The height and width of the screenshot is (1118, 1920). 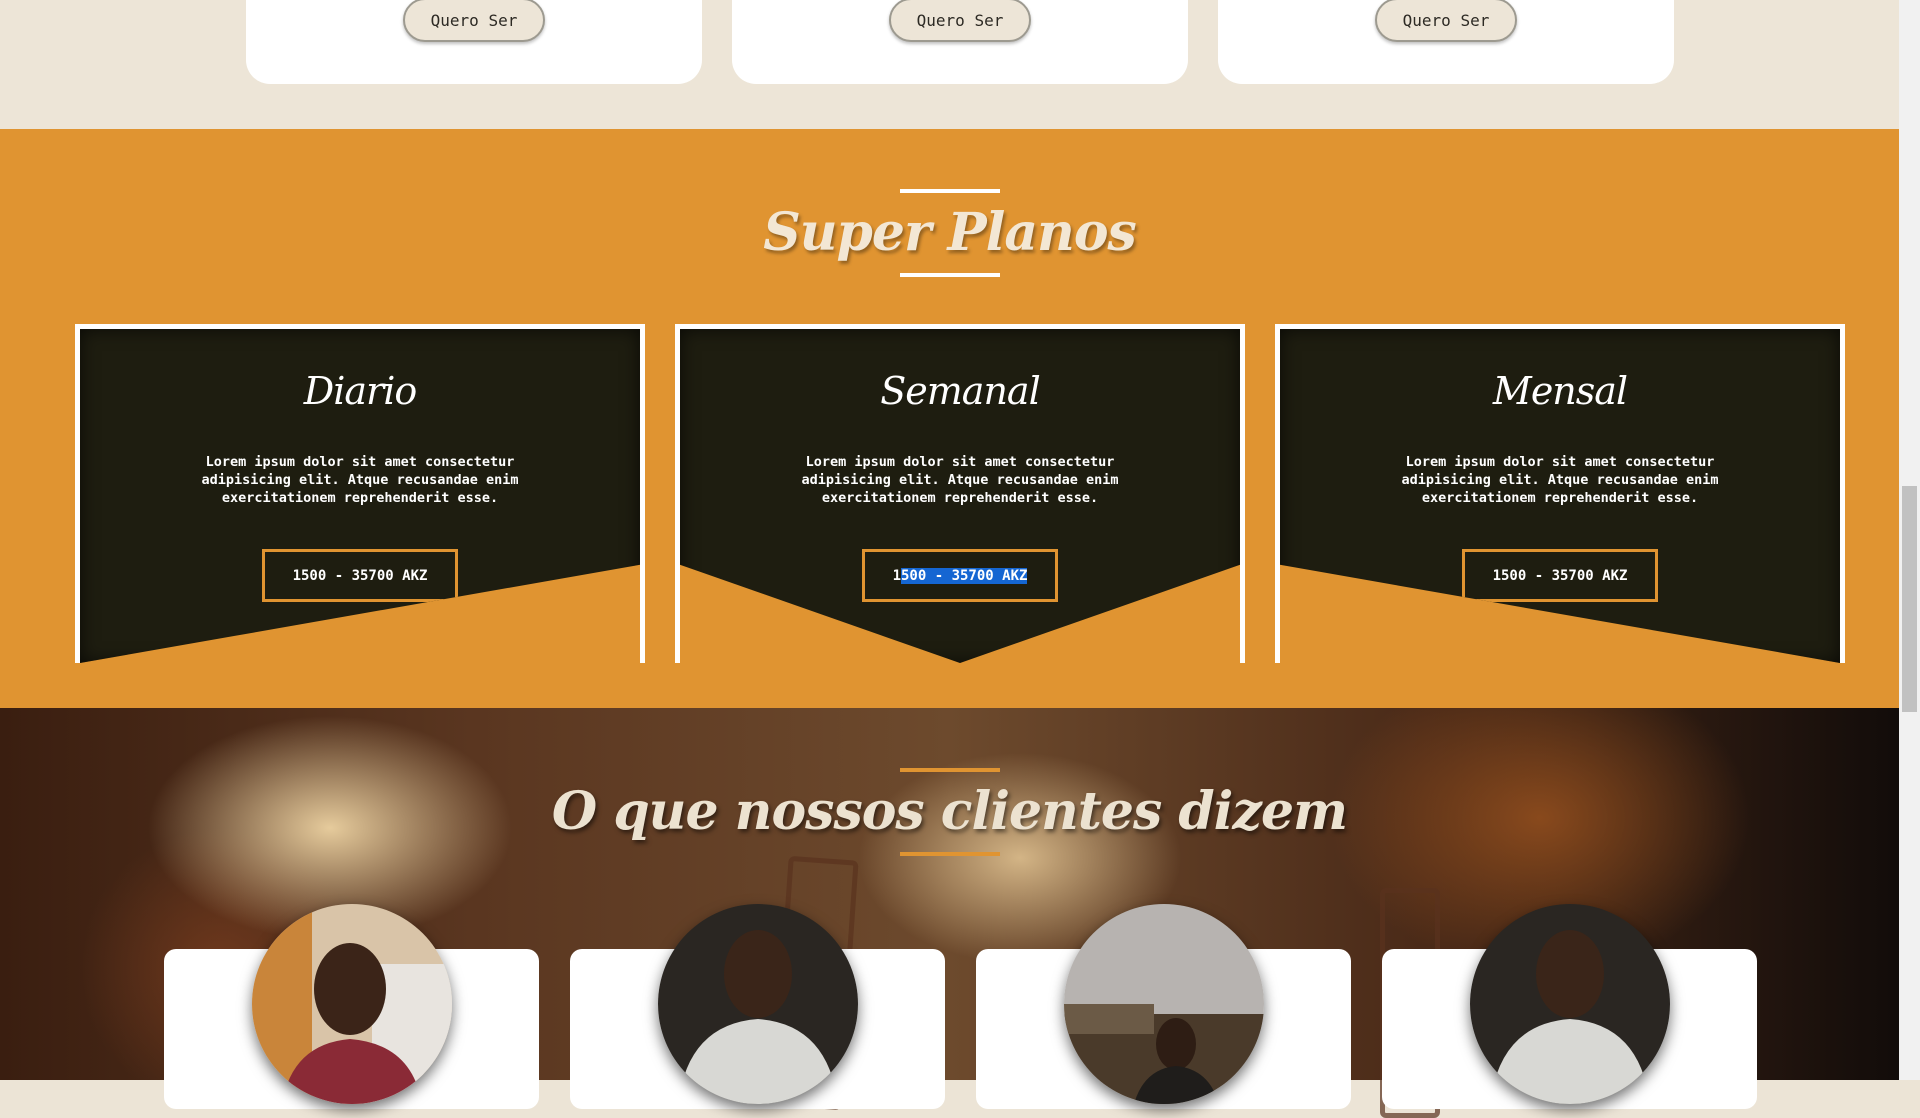 What do you see at coordinates (474, 21) in the screenshot?
I see `quero-ser-button-1: Quero Ser` at bounding box center [474, 21].